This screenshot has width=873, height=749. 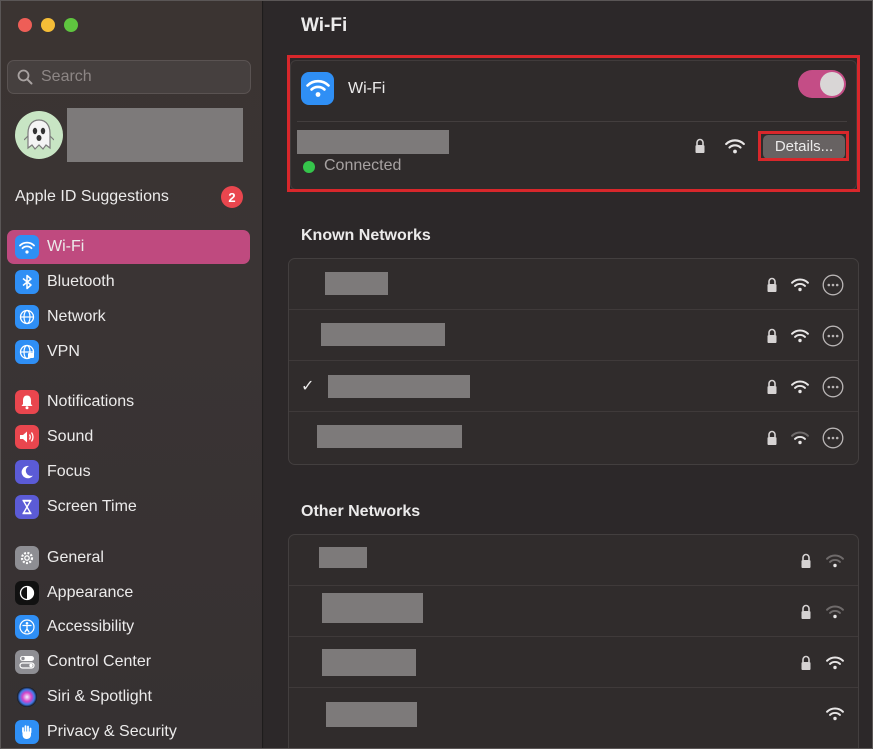 What do you see at coordinates (81, 281) in the screenshot?
I see `sidebar-item-label: Bluetooth` at bounding box center [81, 281].